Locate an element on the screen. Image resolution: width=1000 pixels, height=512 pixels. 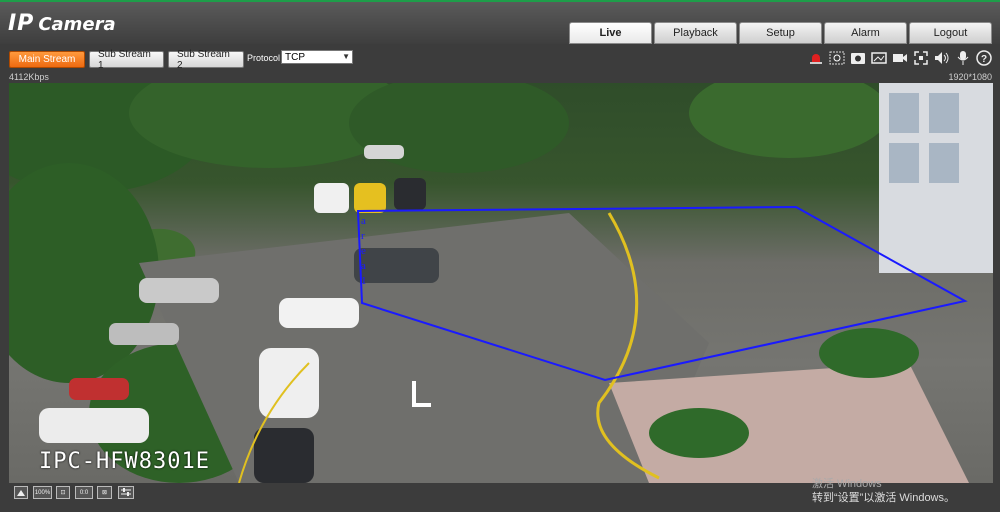
tab-setup: Setup is located at coordinates (780, 33).